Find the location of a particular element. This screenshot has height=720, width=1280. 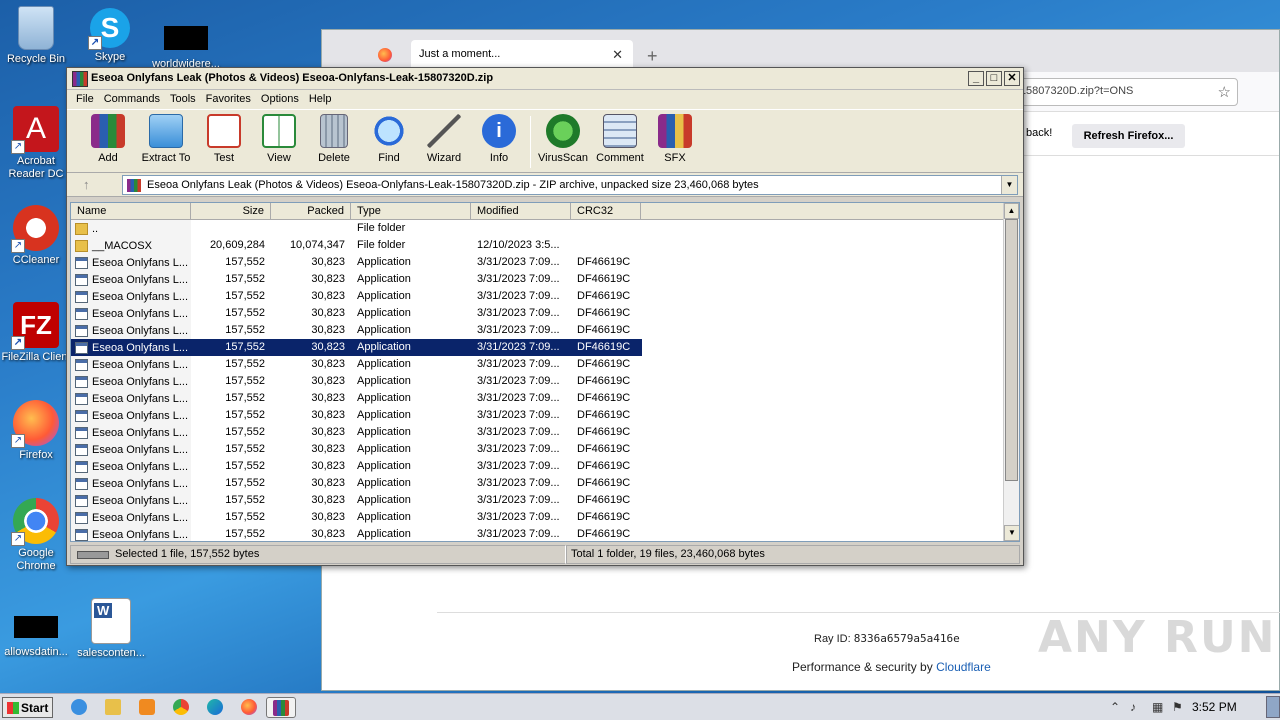

column-name: Name is located at coordinates (131, 211).